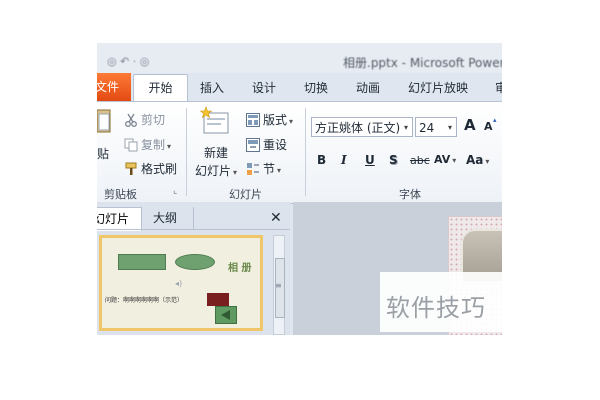 This screenshot has height=400, width=600. What do you see at coordinates (299, 87) in the screenshot?
I see `ribbon-tab-row: 文件 开始 插入 设计 切换 动画 幻灯片放映 审` at bounding box center [299, 87].